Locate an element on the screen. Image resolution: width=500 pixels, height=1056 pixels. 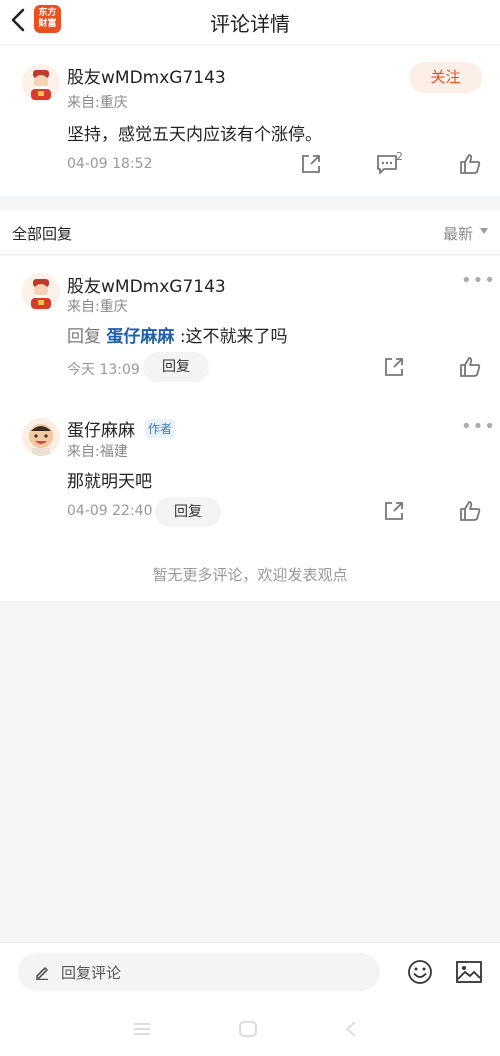
home-nav-icon is located at coordinates (248, 1029).